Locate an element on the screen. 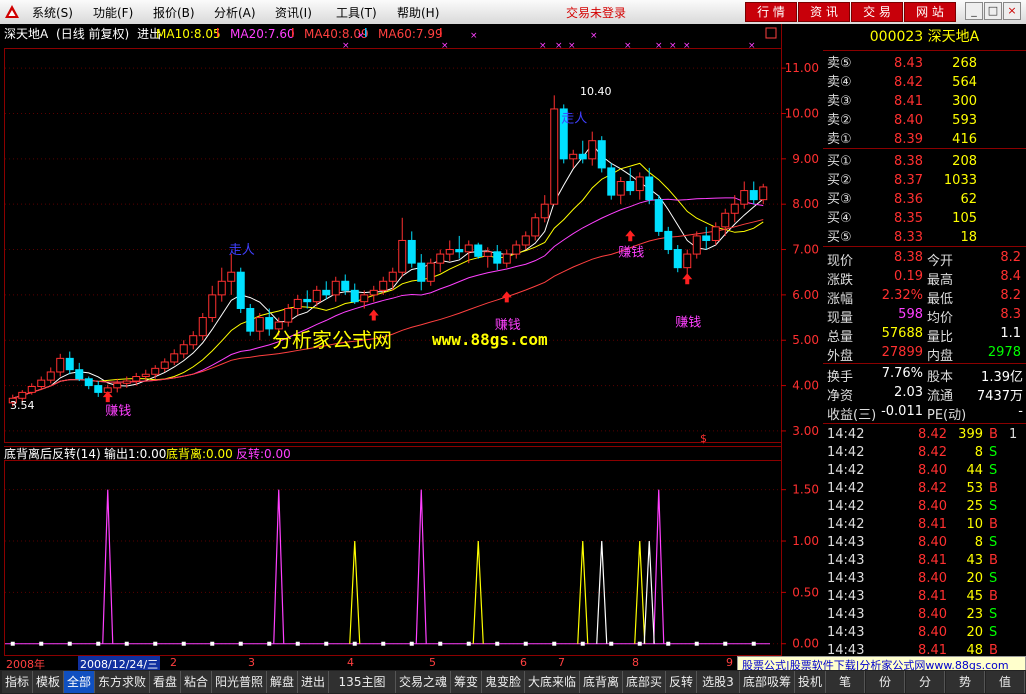  quote-level-label: 买① is located at coordinates (839, 161).